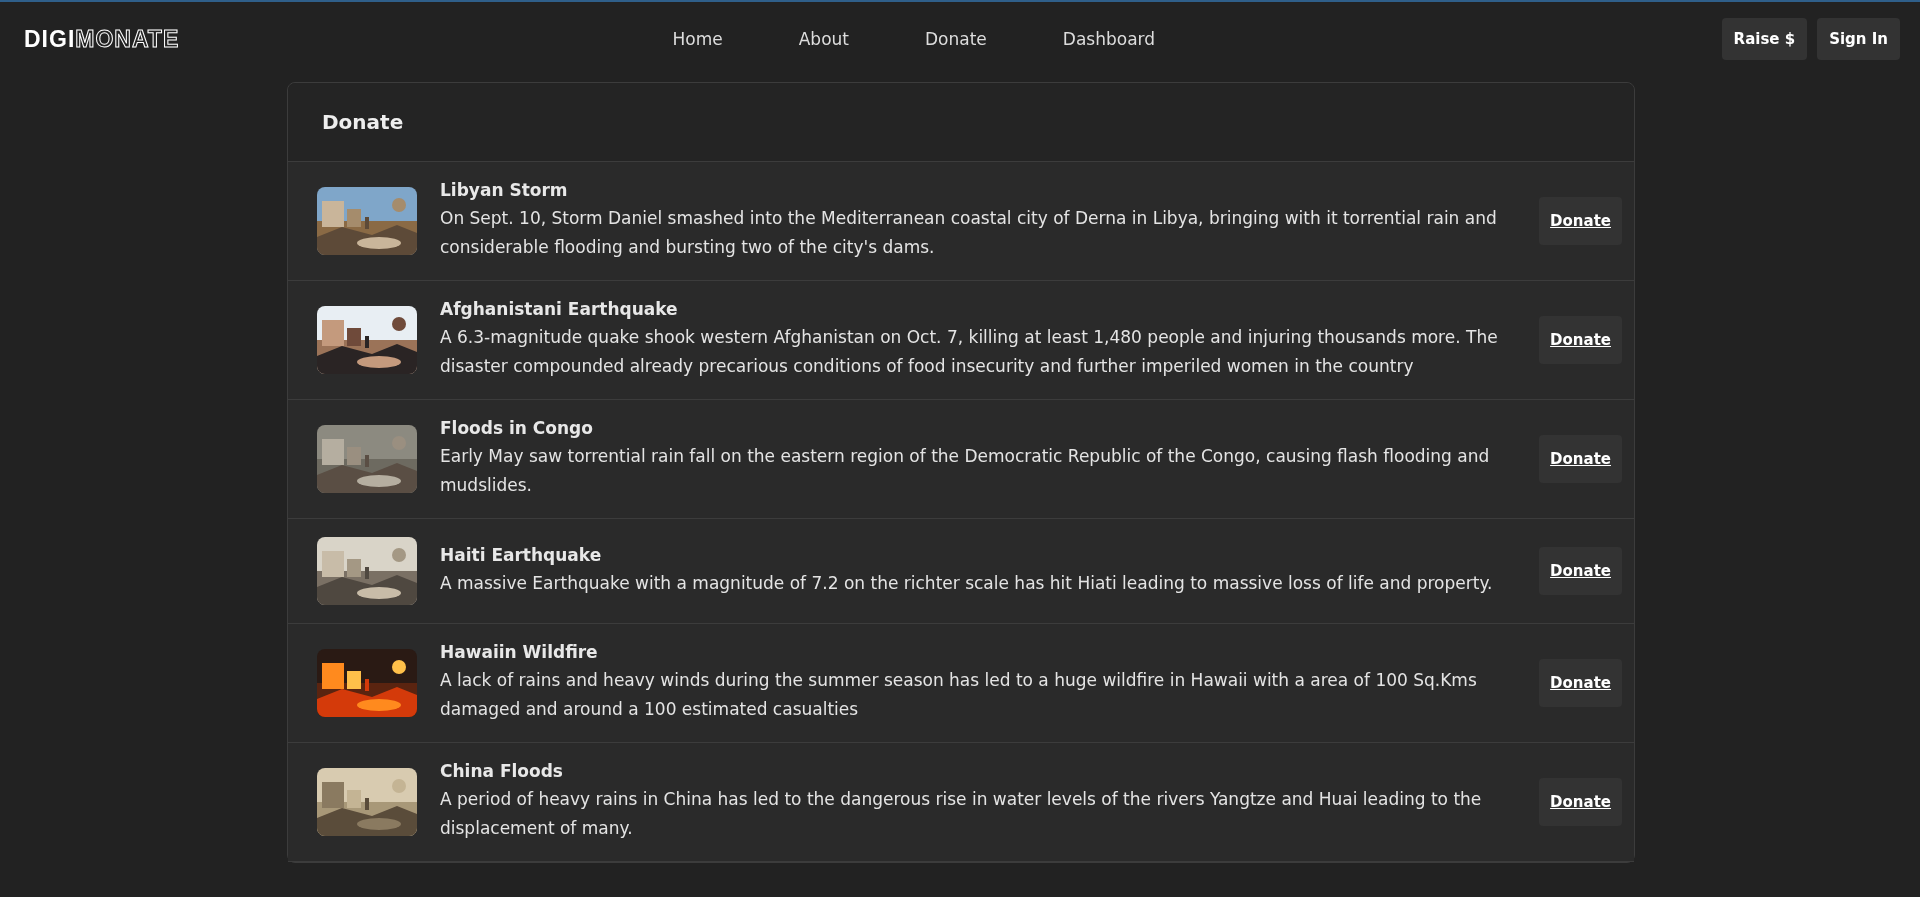  Describe the element at coordinates (1764, 39) in the screenshot. I see `header-button: Raise $` at that location.